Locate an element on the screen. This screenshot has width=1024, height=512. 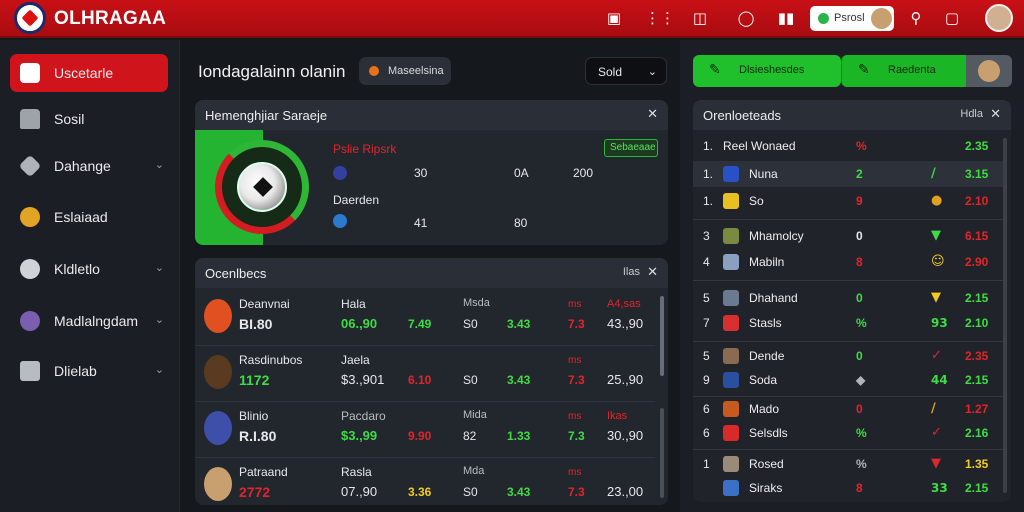
players-card-header: Ocenlbecs Ilas ✕ is located at coordinates (431, 273).